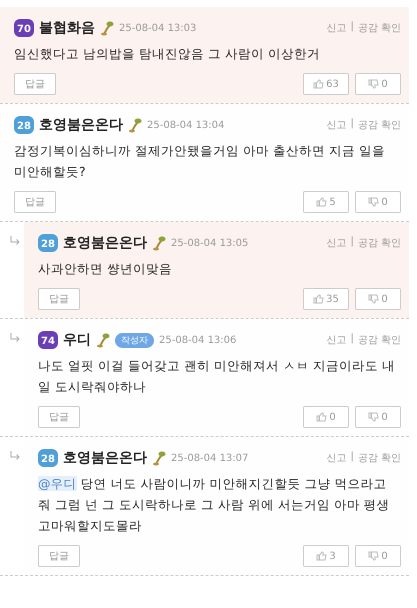  I want to click on timestamp: 25-08-04 13:04, so click(185, 125).